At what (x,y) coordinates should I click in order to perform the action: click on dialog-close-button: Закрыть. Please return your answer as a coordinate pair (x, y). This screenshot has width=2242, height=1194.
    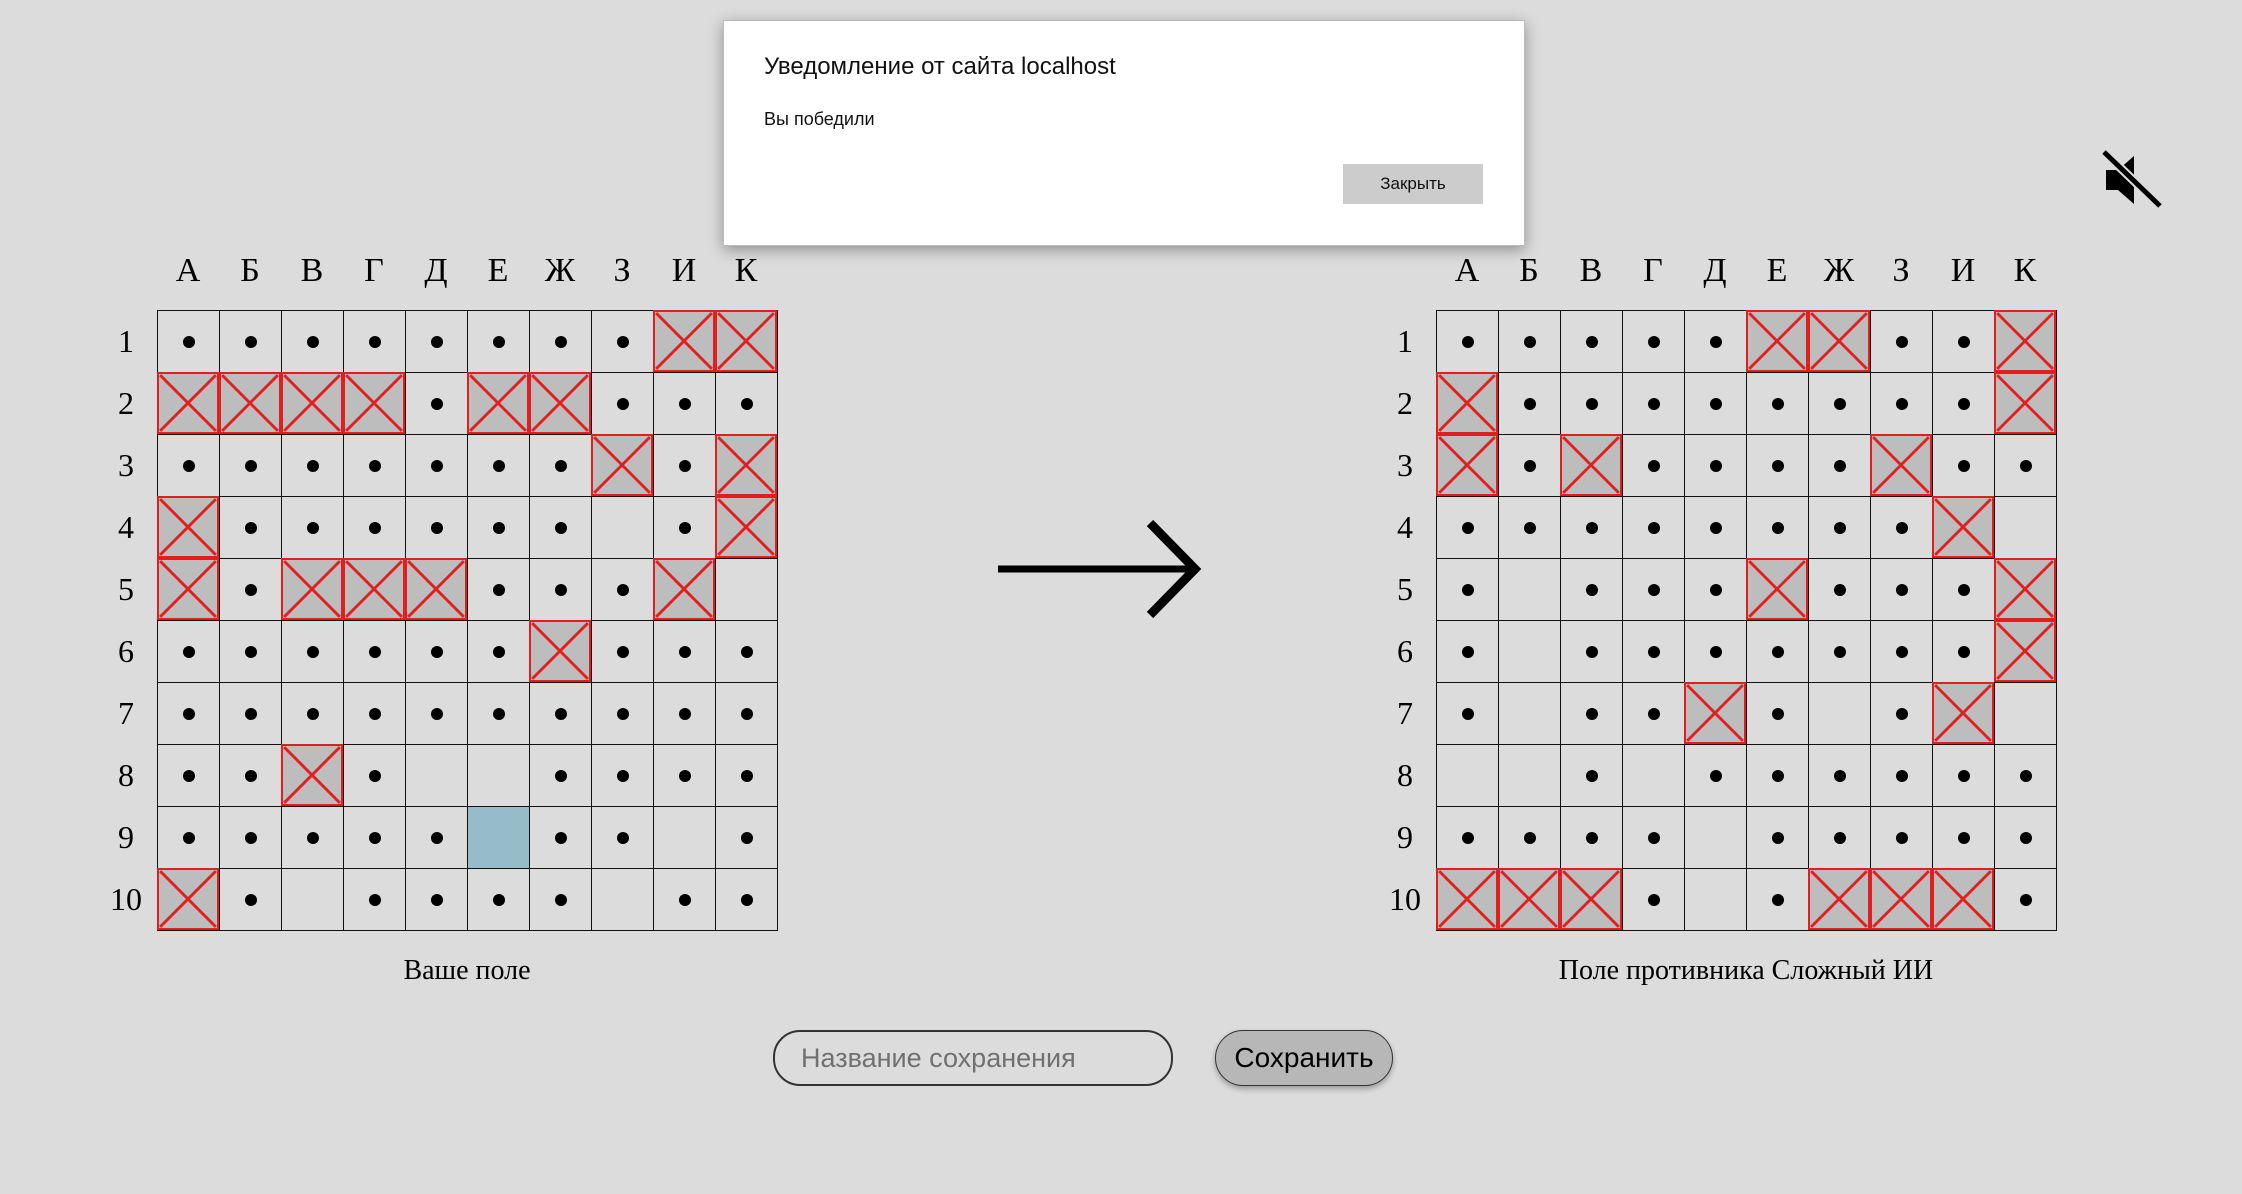
    Looking at the image, I should click on (1413, 184).